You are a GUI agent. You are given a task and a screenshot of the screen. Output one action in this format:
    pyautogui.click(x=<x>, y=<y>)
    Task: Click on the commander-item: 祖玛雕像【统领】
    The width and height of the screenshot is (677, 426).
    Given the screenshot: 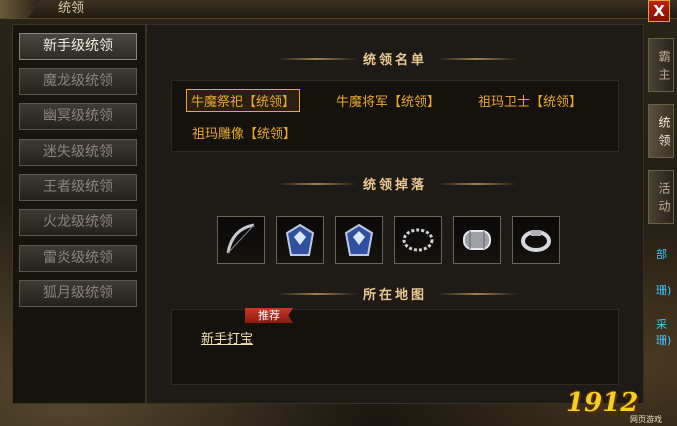 What is the action you would take?
    pyautogui.click(x=244, y=132)
    